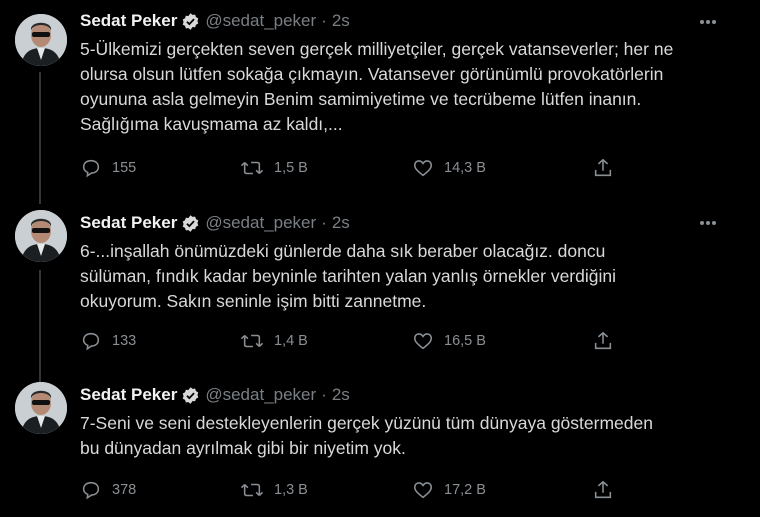  What do you see at coordinates (108, 341) in the screenshot?
I see `reply-button: 133` at bounding box center [108, 341].